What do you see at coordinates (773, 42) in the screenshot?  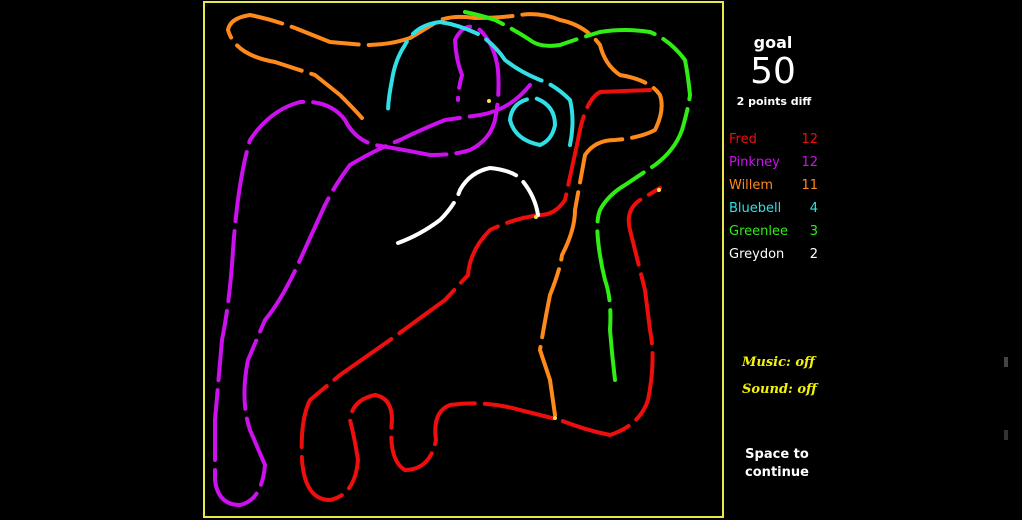 I see `goal-label: goal` at bounding box center [773, 42].